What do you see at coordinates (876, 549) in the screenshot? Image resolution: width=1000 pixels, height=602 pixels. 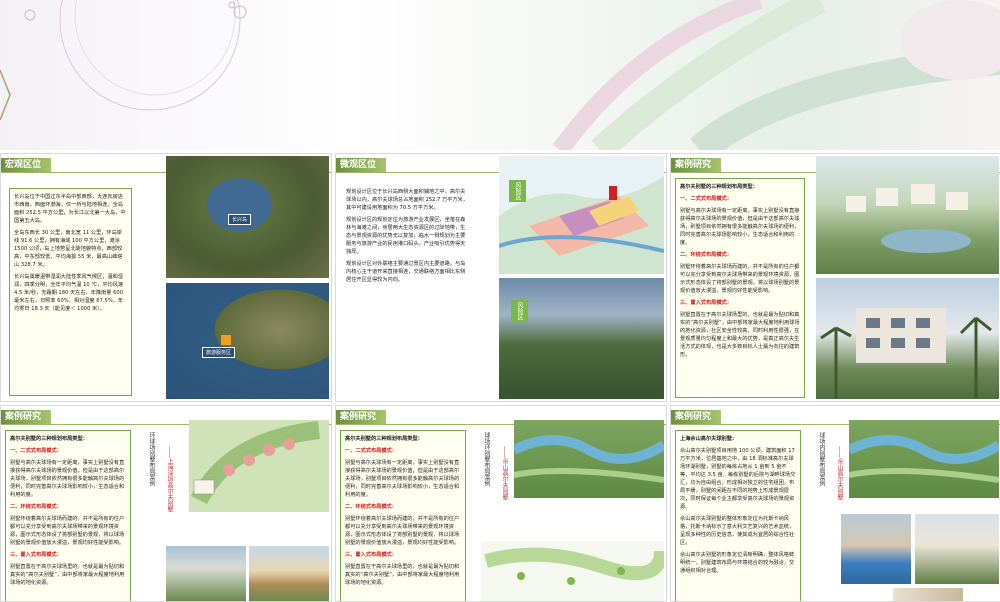 I see `pool-photo` at bounding box center [876, 549].